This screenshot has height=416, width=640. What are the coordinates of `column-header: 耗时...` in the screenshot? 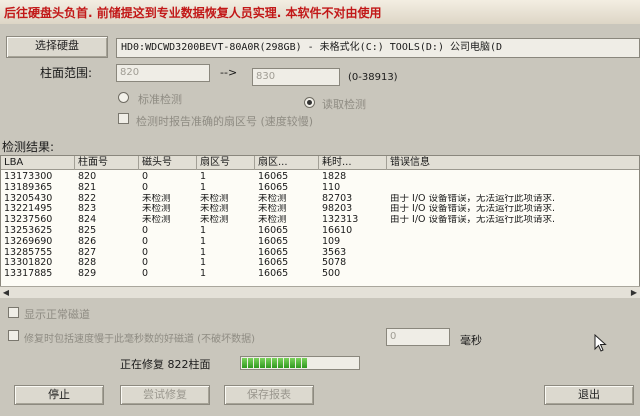 It's located at (353, 163).